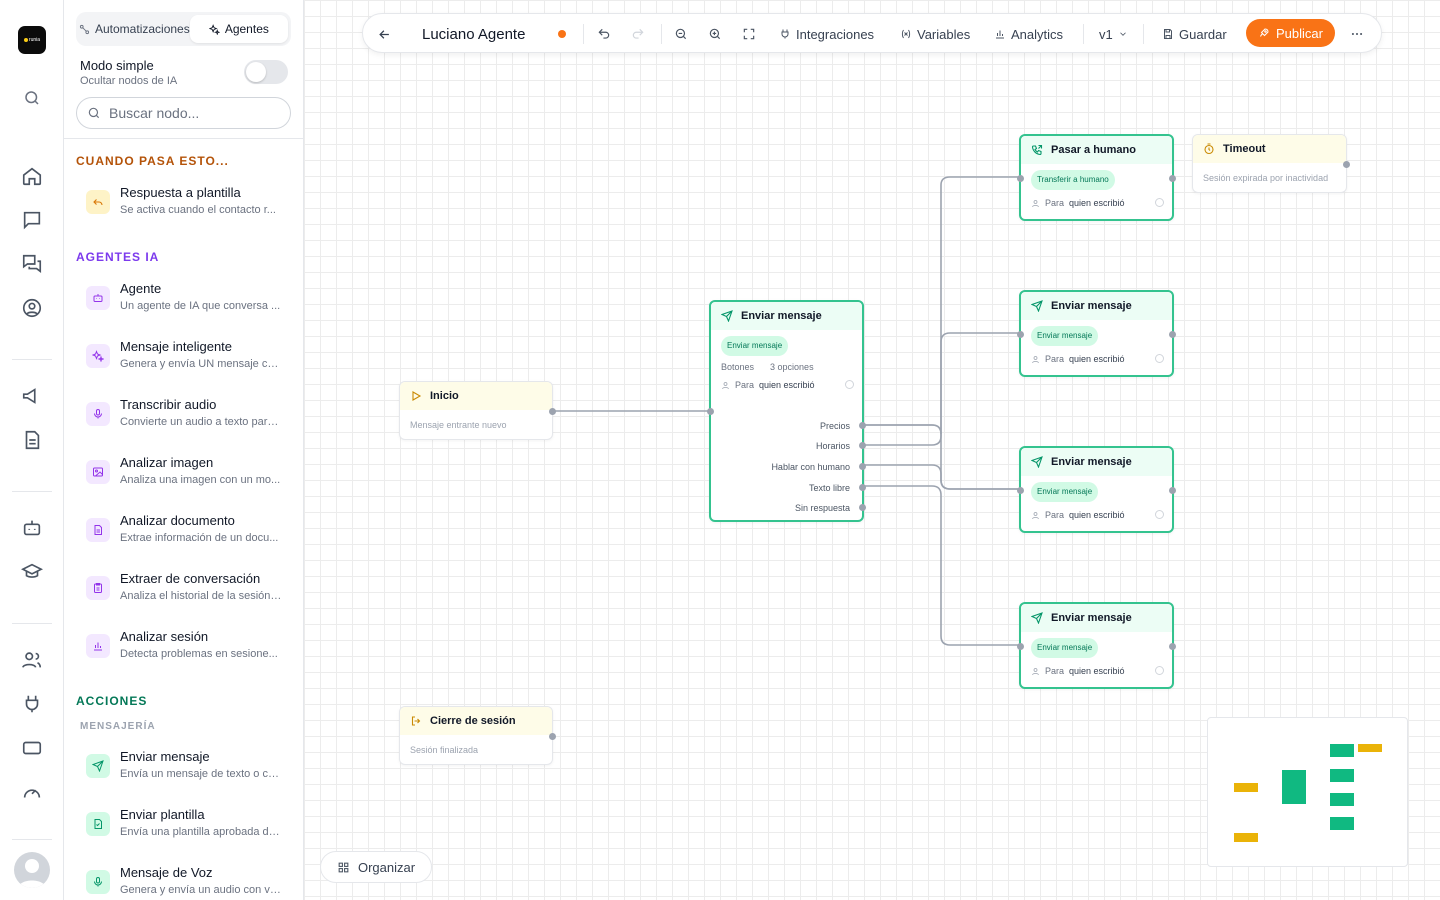  What do you see at coordinates (1028, 34) in the screenshot?
I see `analytics-button: Analytics` at bounding box center [1028, 34].